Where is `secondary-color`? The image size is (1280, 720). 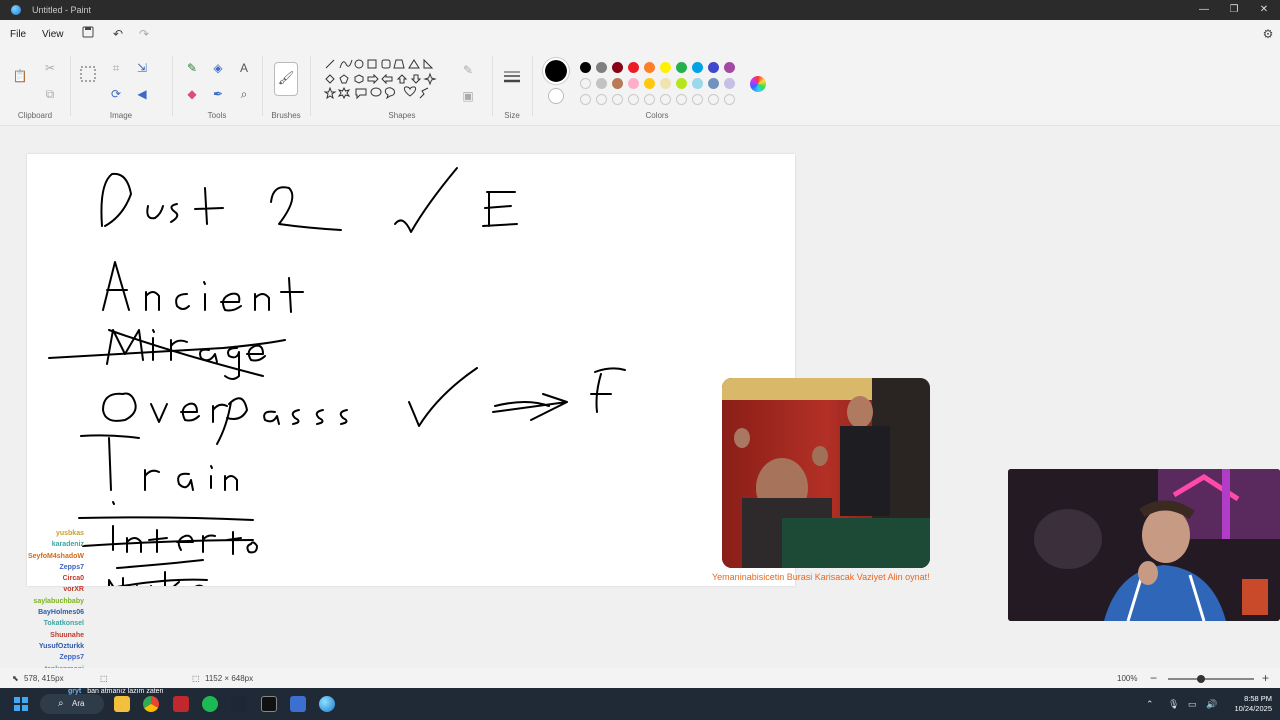
secondary-color is located at coordinates (556, 96).